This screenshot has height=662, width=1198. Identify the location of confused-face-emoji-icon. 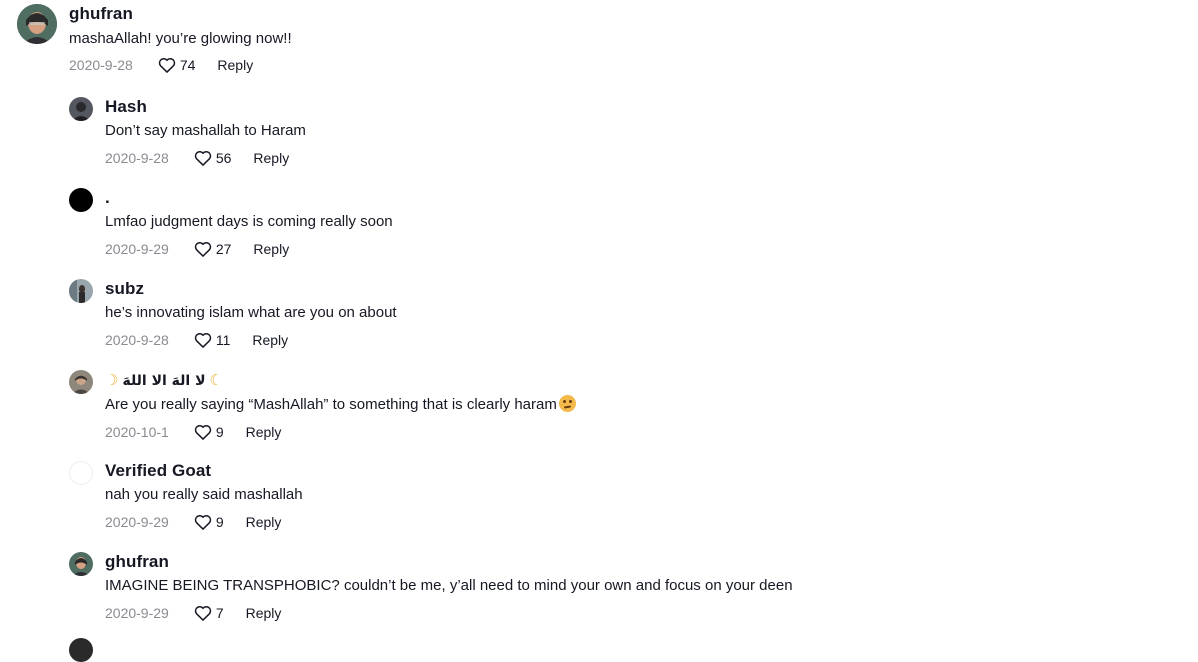
(567, 403).